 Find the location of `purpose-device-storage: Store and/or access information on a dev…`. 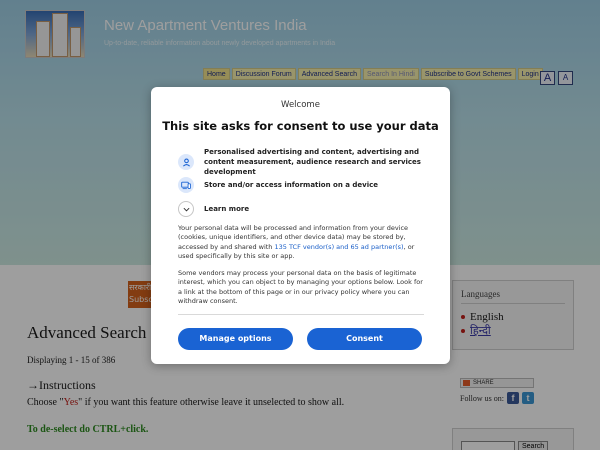

purpose-device-storage: Store and/or access information on a dev… is located at coordinates (303, 185).